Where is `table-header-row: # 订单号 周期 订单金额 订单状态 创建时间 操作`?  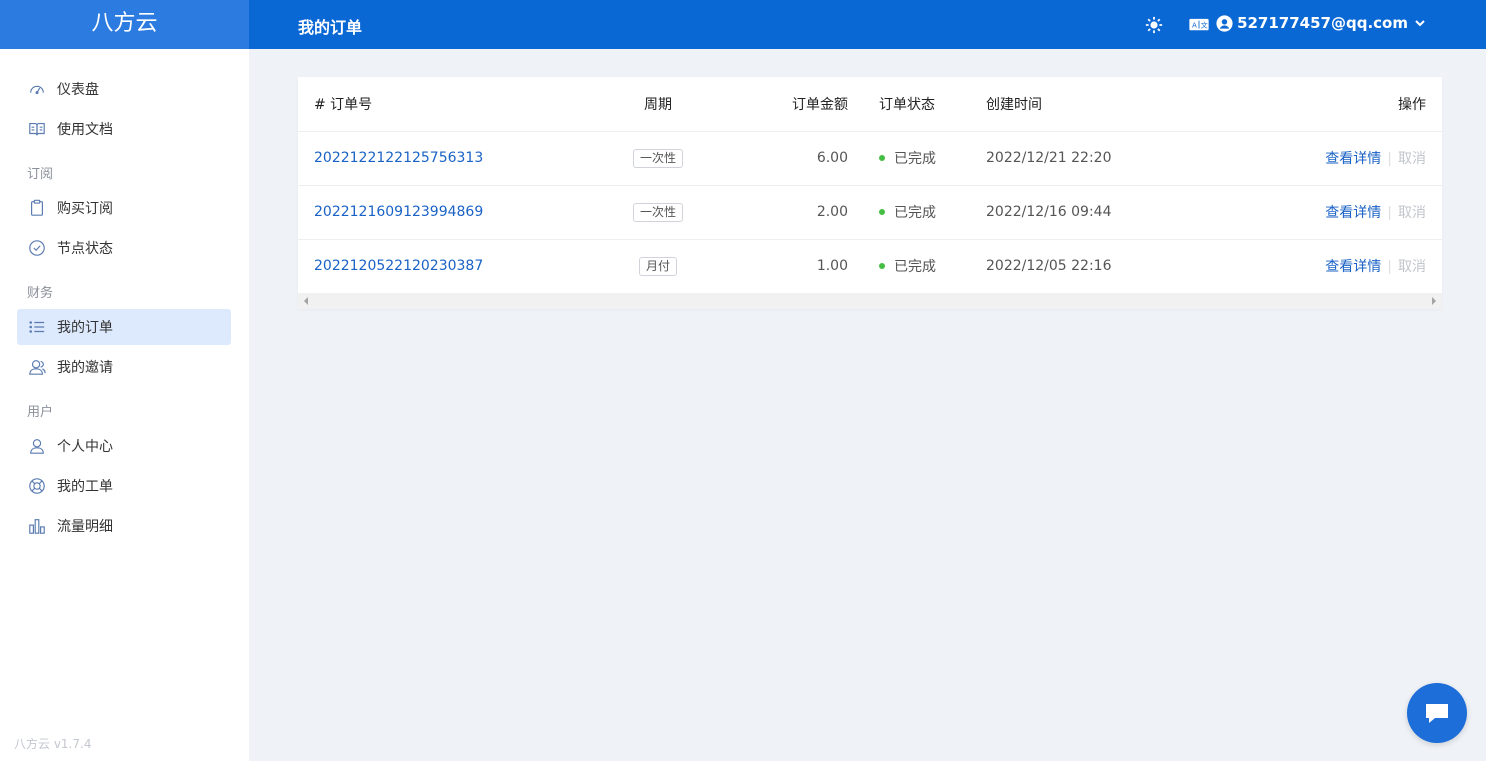 table-header-row: # 订单号 周期 订单金额 订单状态 创建时间 操作 is located at coordinates (870, 104).